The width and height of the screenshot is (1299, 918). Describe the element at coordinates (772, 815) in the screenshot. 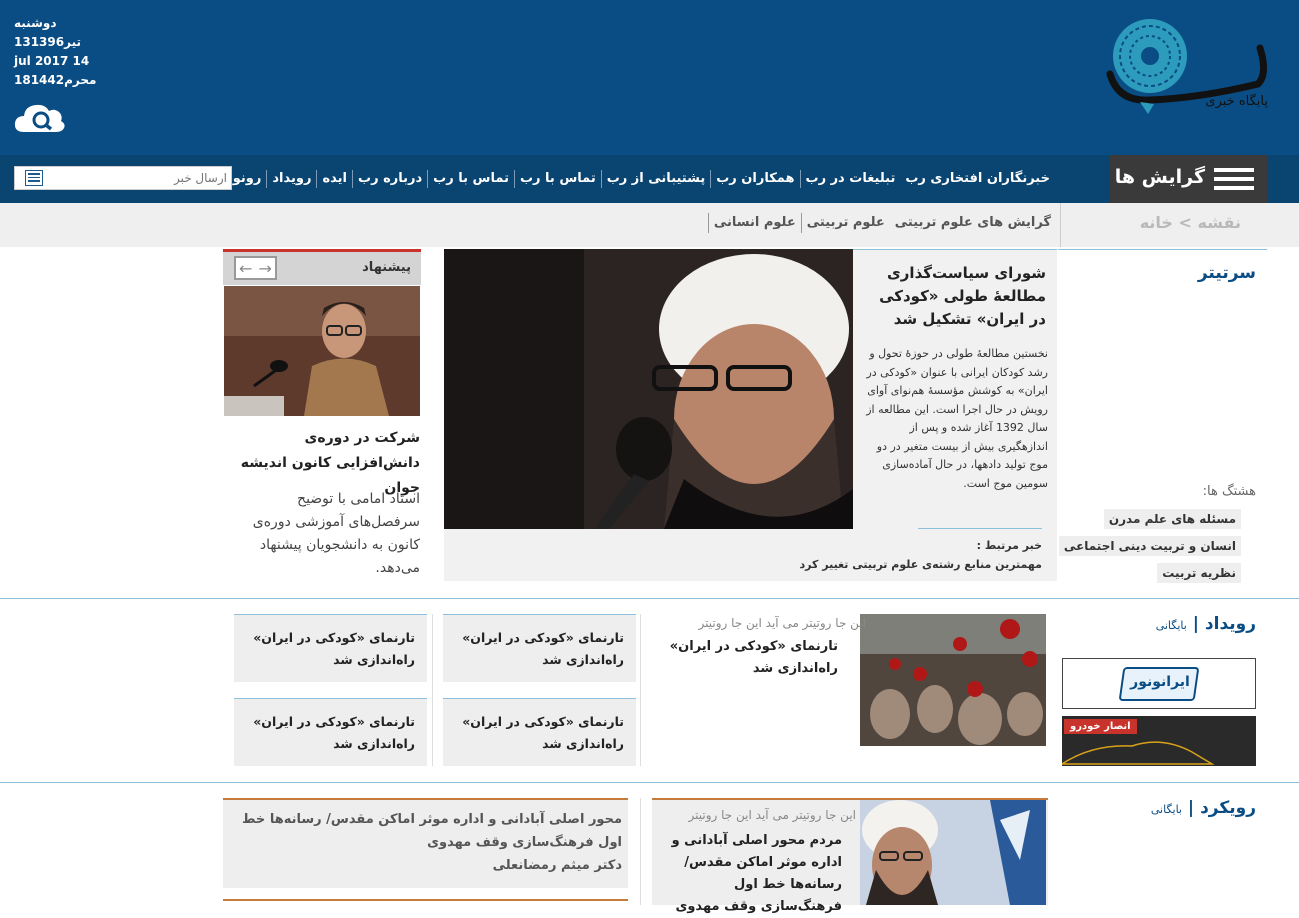

I see `approach-rumor-text: این جا روتیتر می آید این جا روتیتر` at that location.